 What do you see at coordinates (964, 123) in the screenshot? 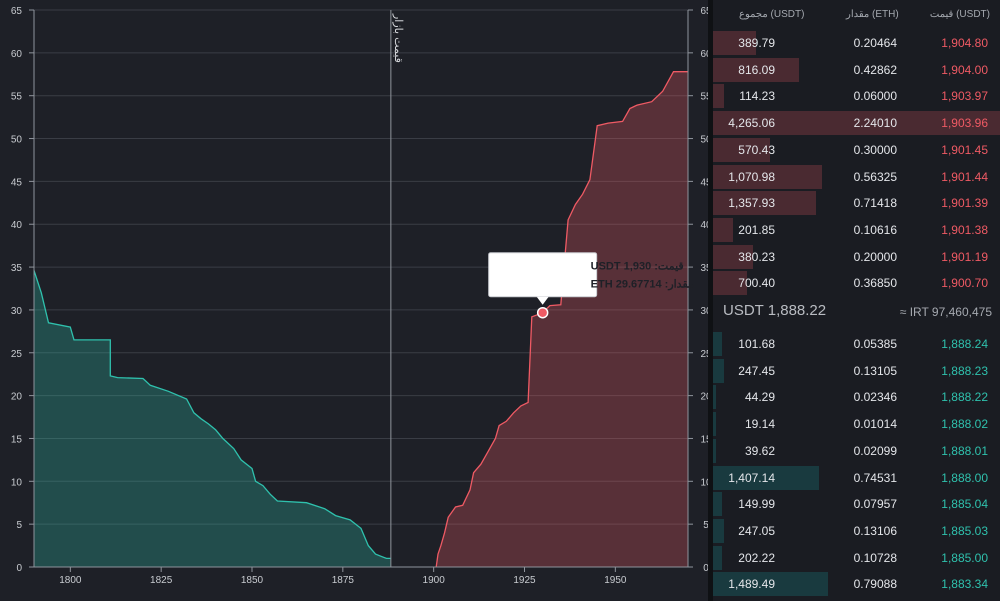
I see `ask-price: 1,903.96` at bounding box center [964, 123].